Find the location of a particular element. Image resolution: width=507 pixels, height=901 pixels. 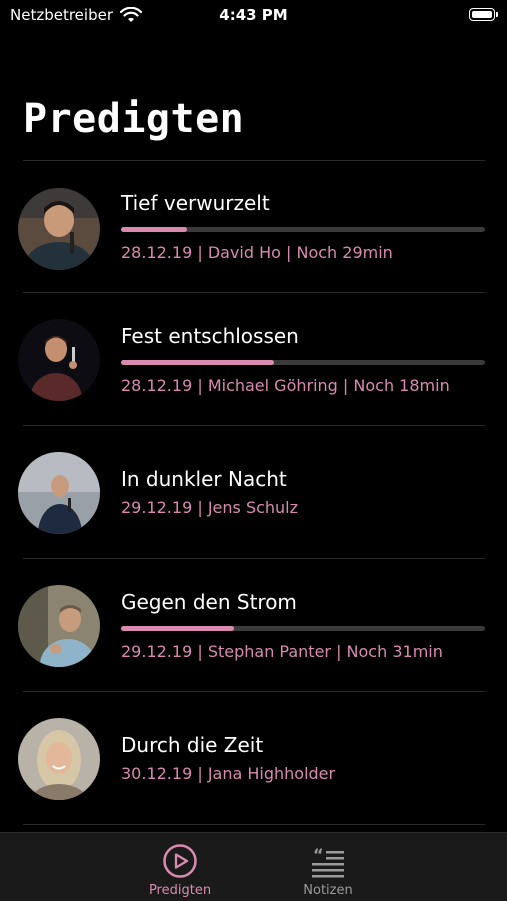

sermon-row-in-dunkler-nacht: In dunkler Nacht 29.12.19 | Jens Schulz is located at coordinates (253, 492).